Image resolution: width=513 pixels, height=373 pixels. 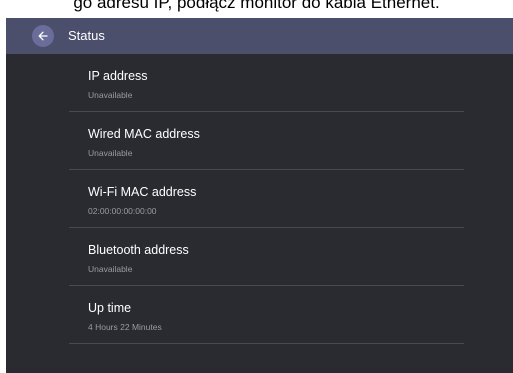 I want to click on status-item-label: Wired MAC address, so click(x=144, y=134).